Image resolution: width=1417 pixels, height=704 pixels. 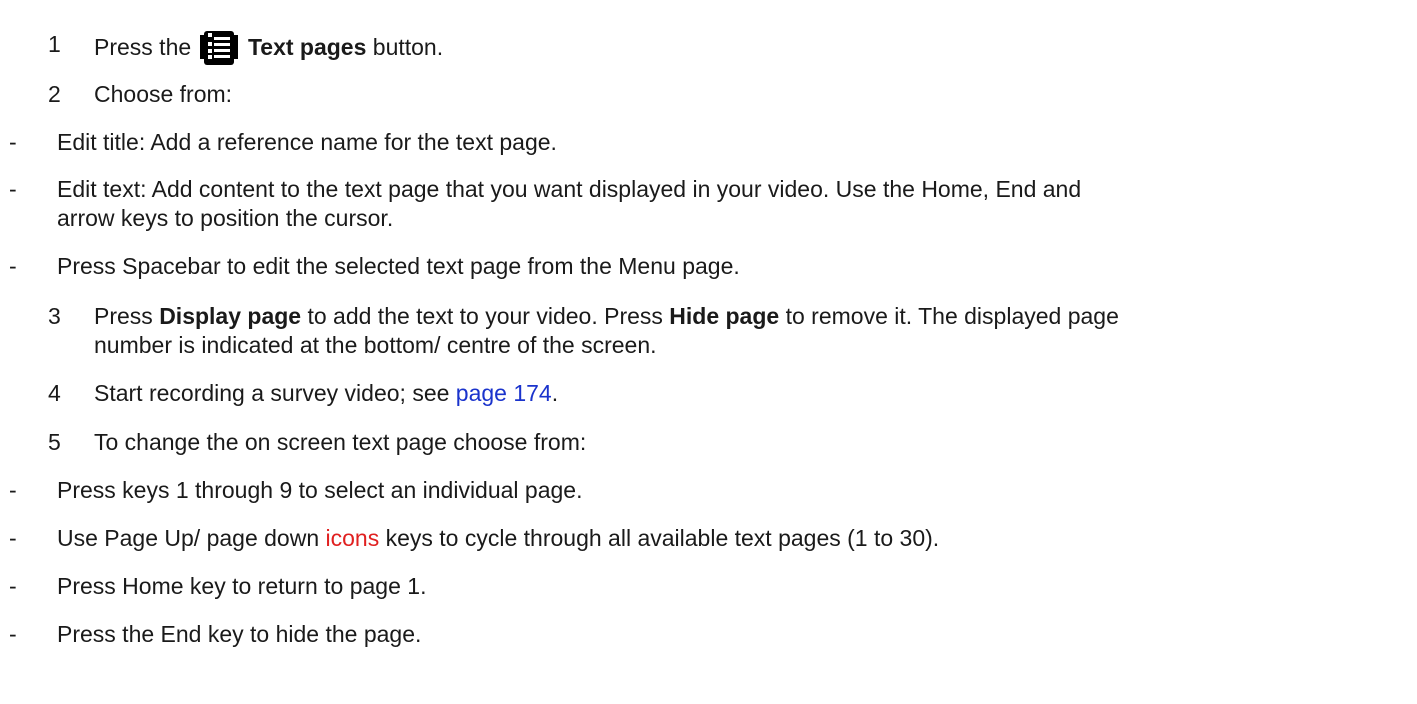 I want to click on display-page-label: Display page, so click(x=230, y=316).